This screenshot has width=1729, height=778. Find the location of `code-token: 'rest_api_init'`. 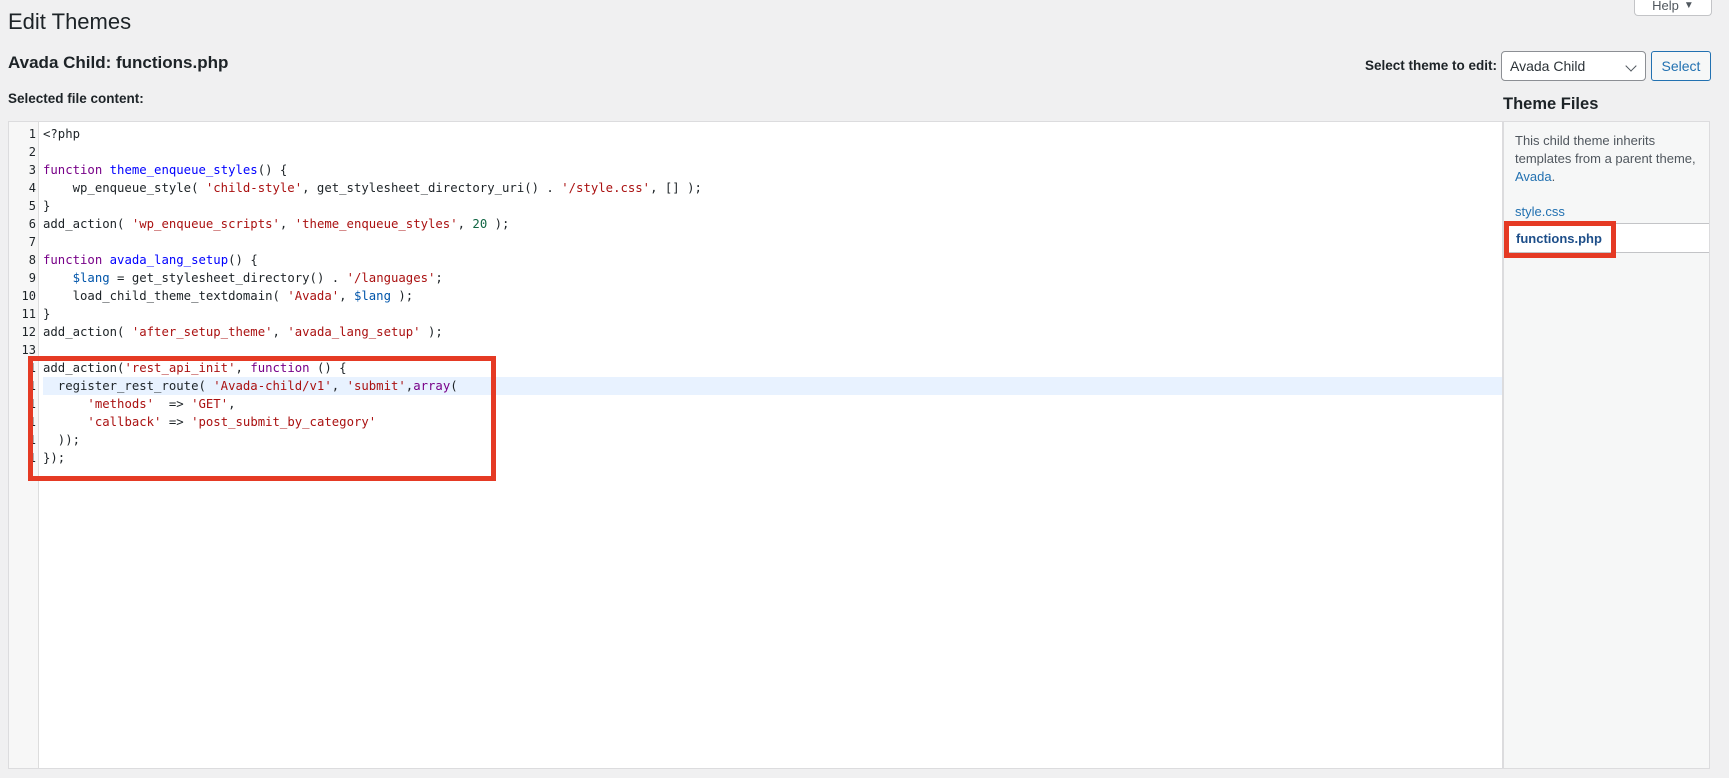

code-token: 'rest_api_init' is located at coordinates (180, 368).